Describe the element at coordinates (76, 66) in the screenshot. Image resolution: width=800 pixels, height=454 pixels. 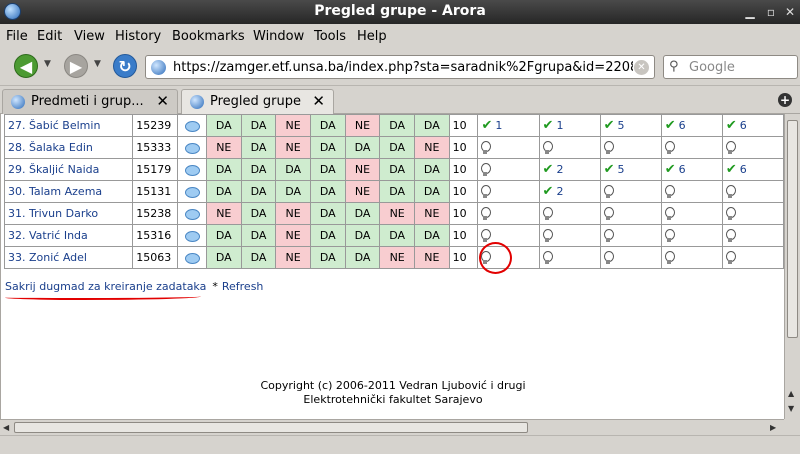
I see `forward-icon: ▶` at that location.